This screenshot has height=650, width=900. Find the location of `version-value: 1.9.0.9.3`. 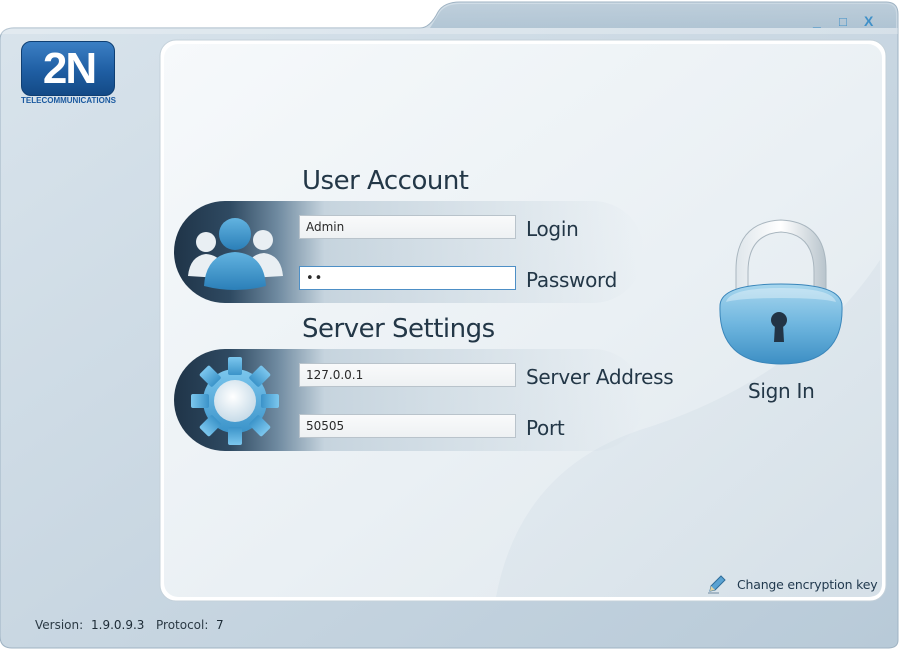

version-value: 1.9.0.9.3 is located at coordinates (118, 625).